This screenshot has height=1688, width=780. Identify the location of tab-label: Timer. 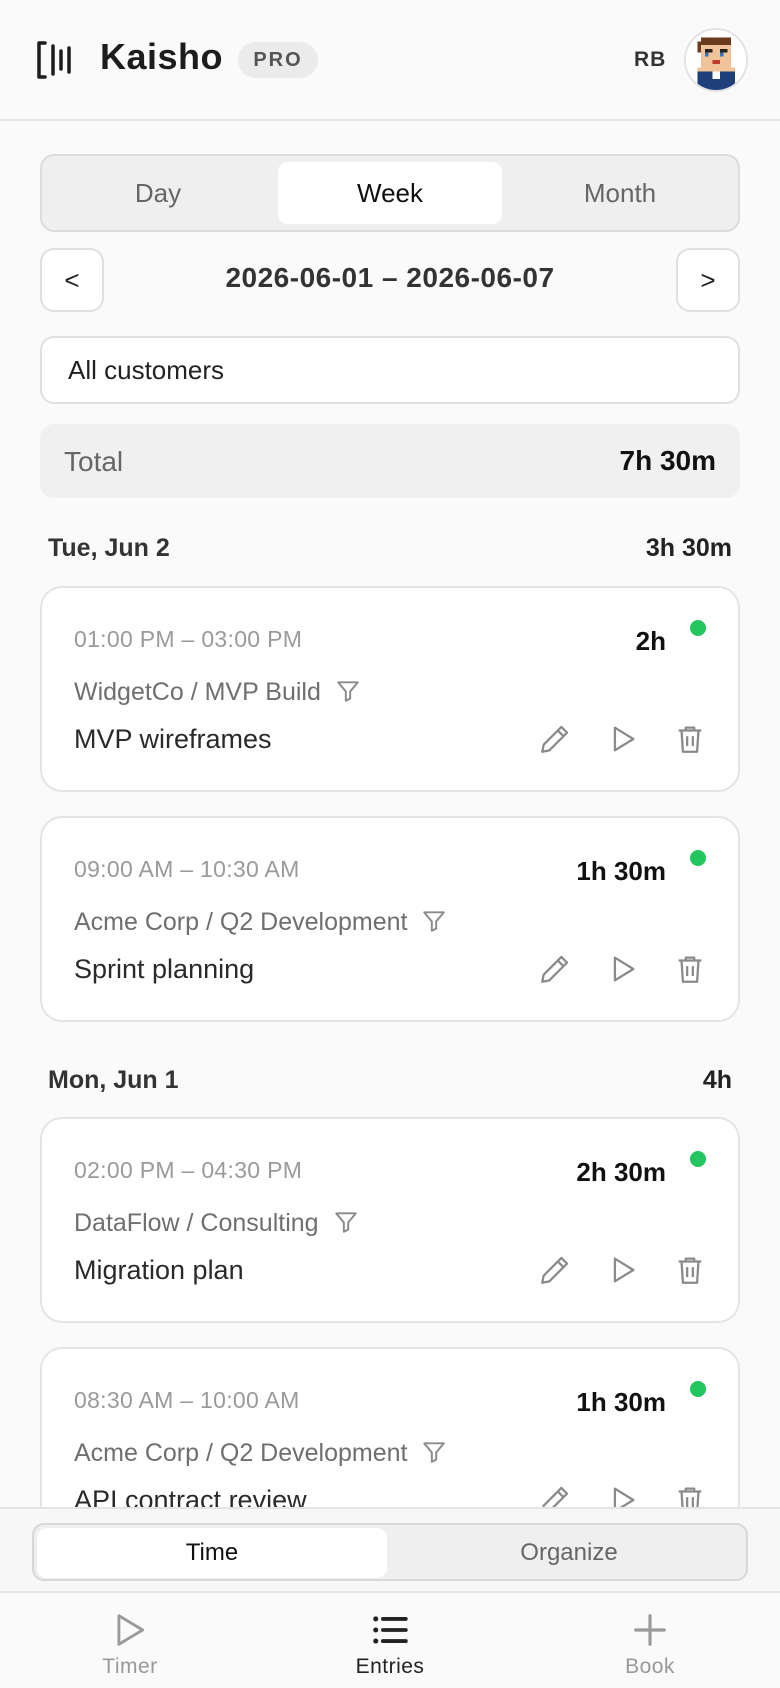
(130, 1666).